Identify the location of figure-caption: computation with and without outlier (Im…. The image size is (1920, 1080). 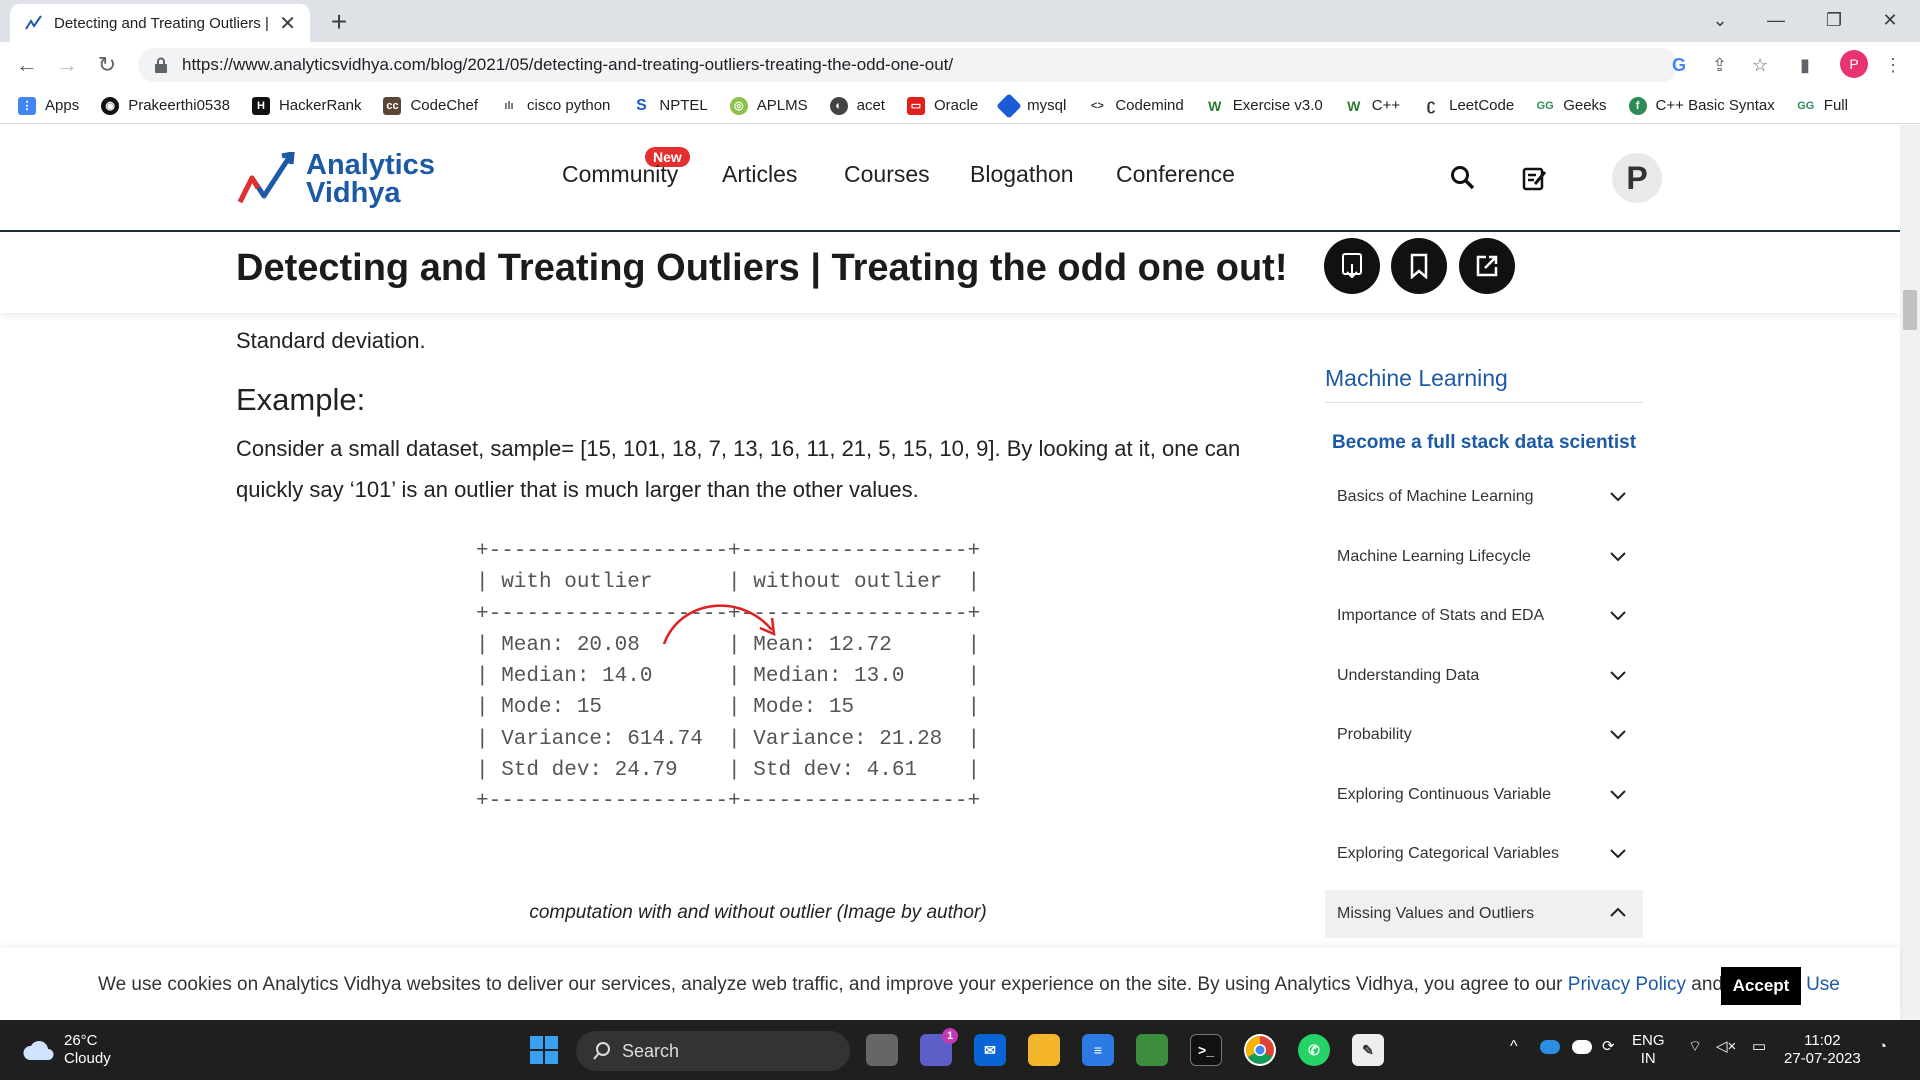
(758, 912).